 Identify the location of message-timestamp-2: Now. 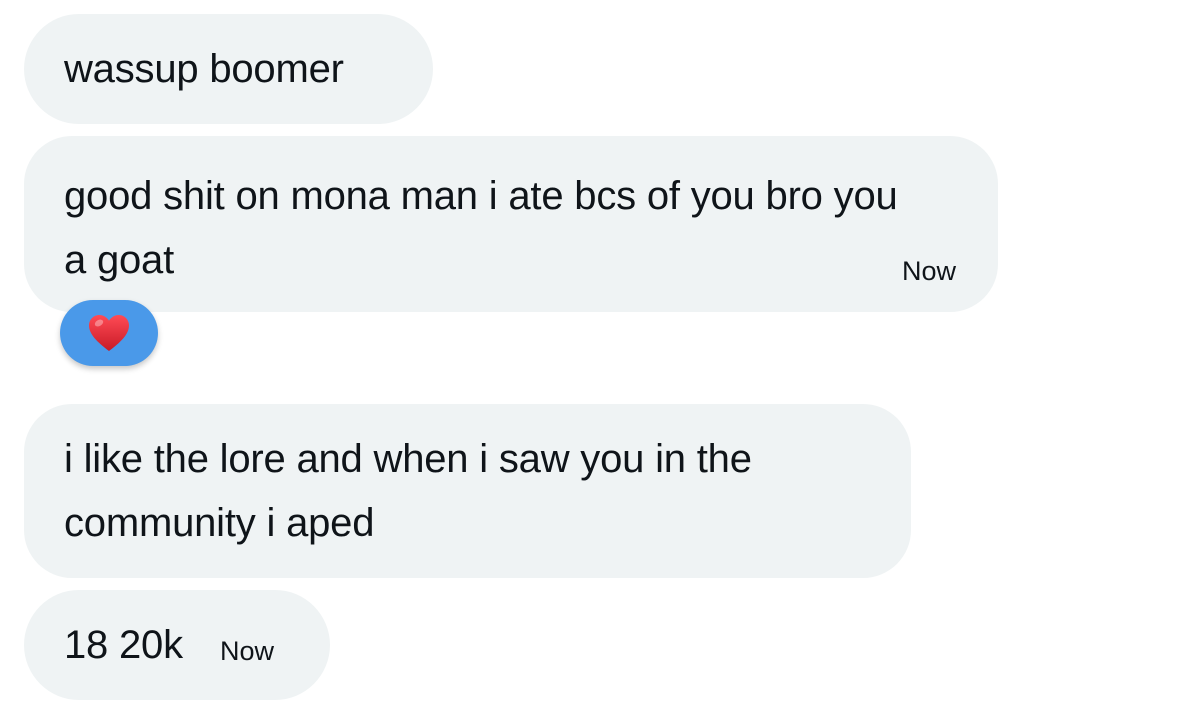
(928, 271).